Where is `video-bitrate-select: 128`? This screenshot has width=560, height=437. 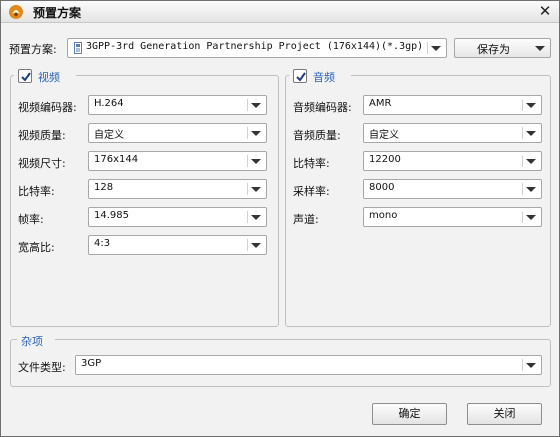
video-bitrate-select: 128 is located at coordinates (177, 189).